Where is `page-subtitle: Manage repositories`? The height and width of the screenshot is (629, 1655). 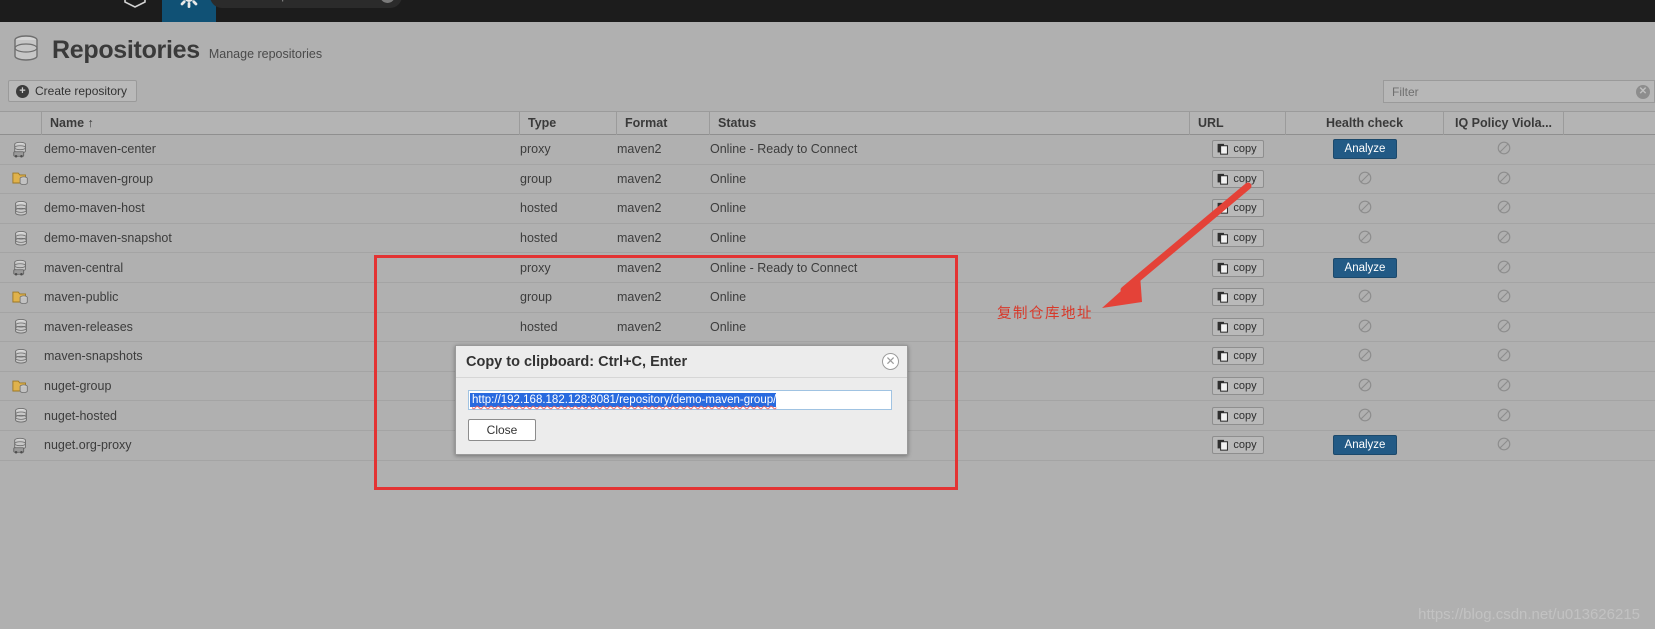
page-subtitle: Manage repositories is located at coordinates (265, 54).